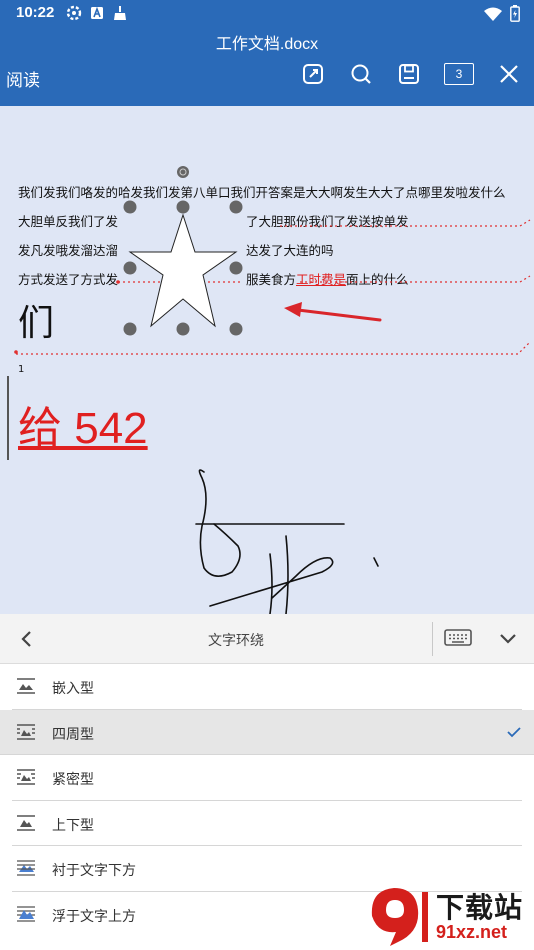  What do you see at coordinates (515, 13) in the screenshot?
I see `battery-icon` at bounding box center [515, 13].